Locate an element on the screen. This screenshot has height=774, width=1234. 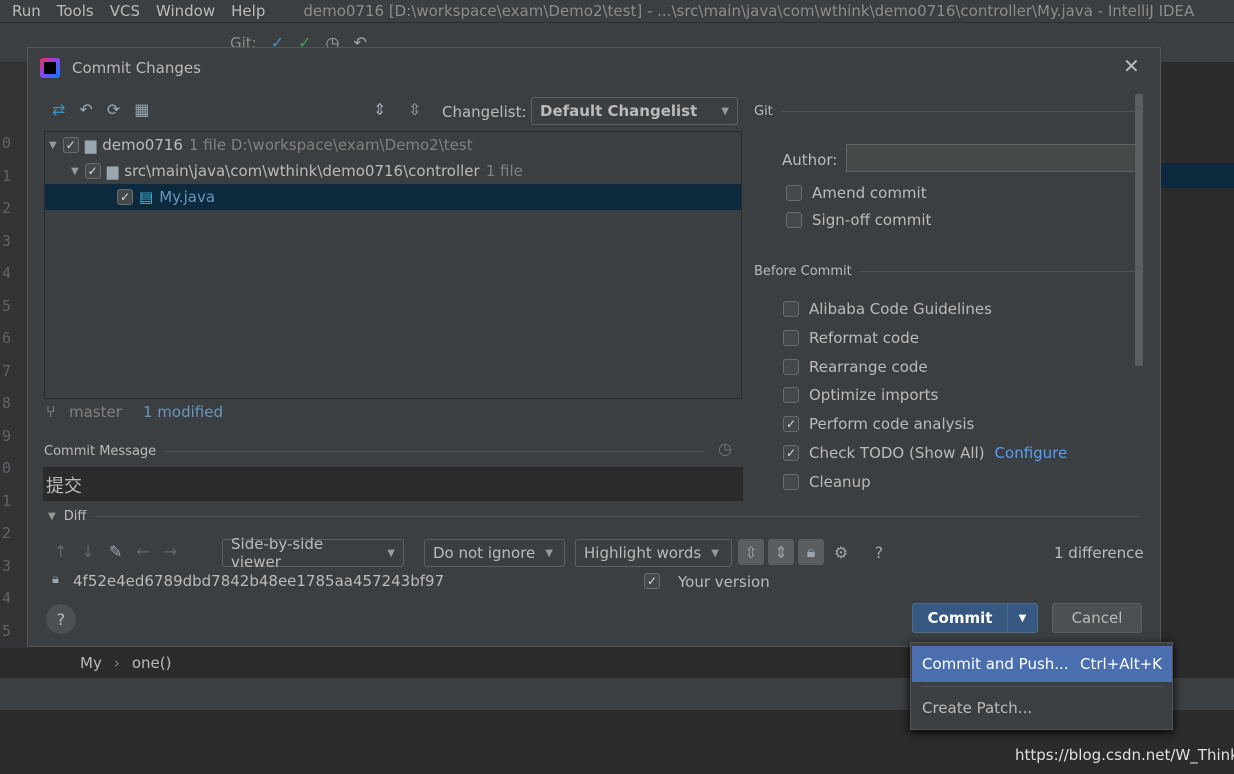
arrow-down-icon: ↓ is located at coordinates (87, 551).